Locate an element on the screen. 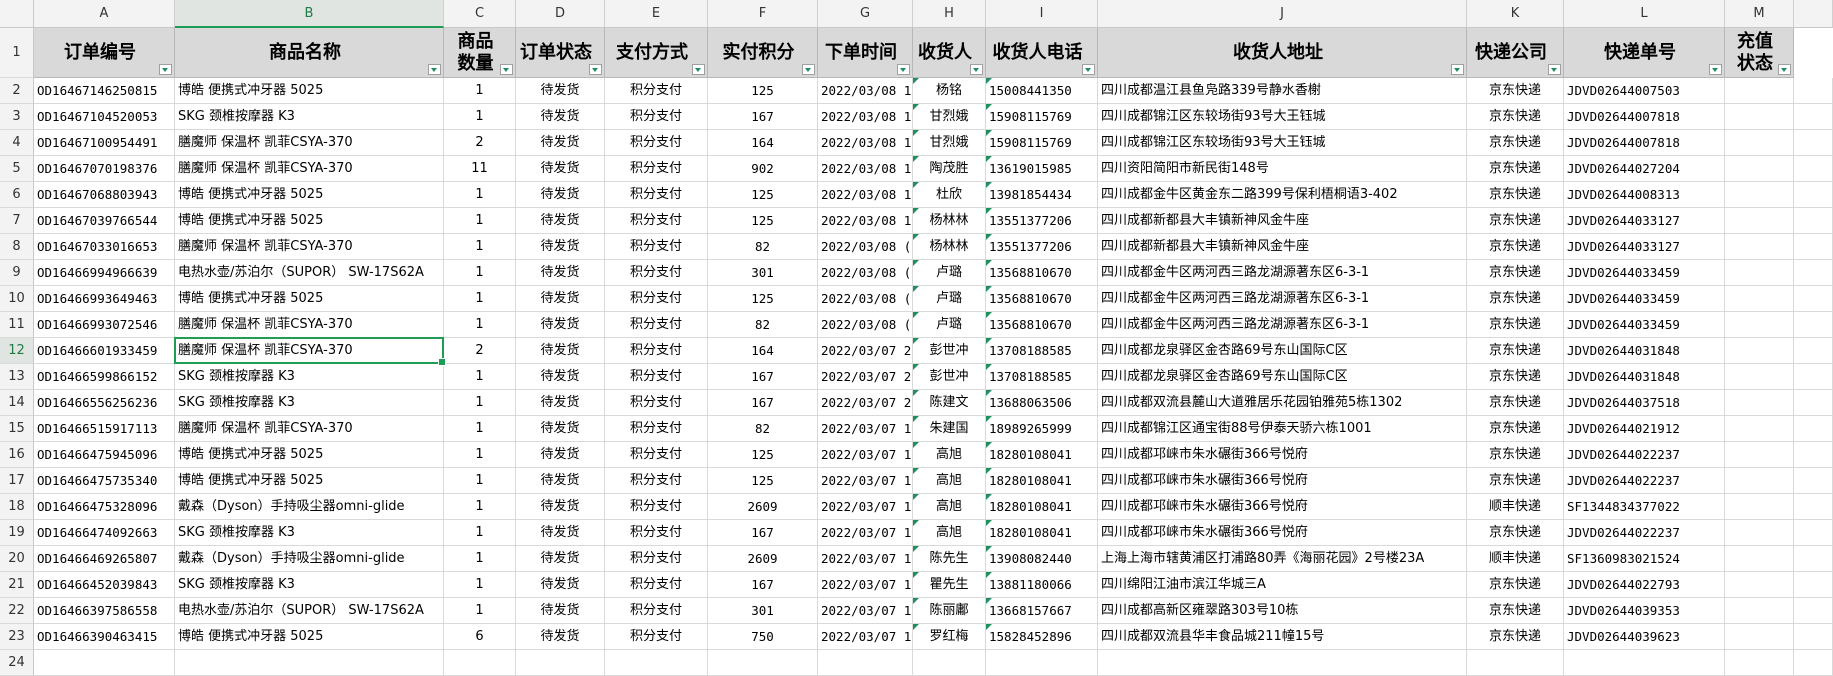 The image size is (1833, 676). column-header-H: H is located at coordinates (949, 14).